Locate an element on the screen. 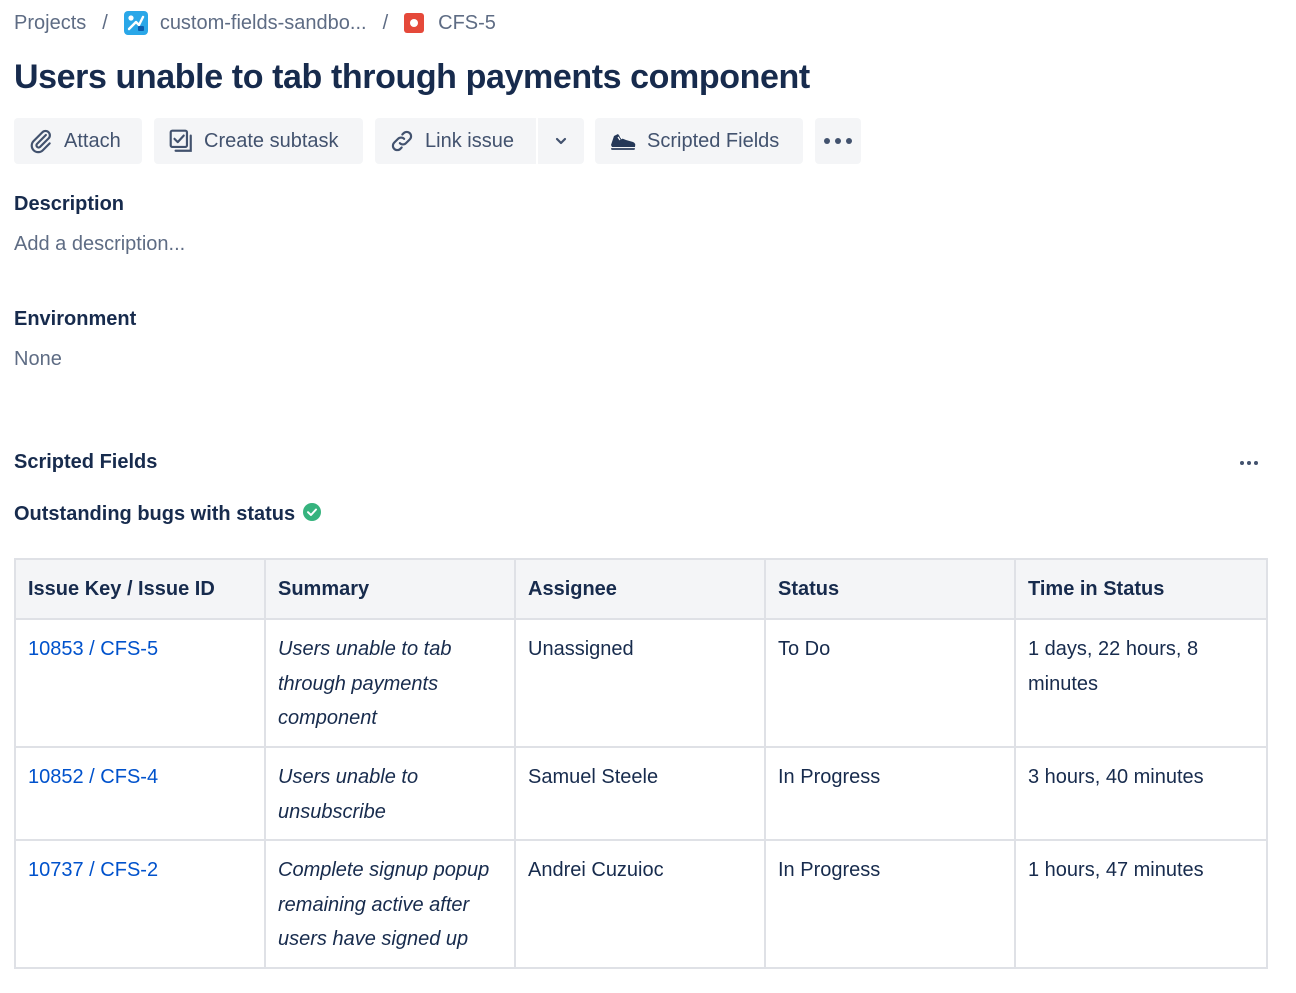 This screenshot has width=1296, height=993. assignee-cell: Andrei Cuzuioc is located at coordinates (640, 904).